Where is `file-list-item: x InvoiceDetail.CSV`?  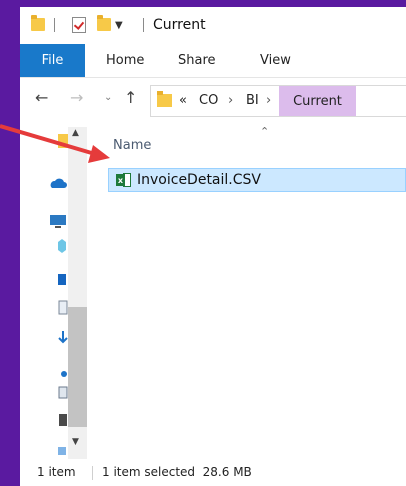 file-list-item: x InvoiceDetail.CSV is located at coordinates (257, 180).